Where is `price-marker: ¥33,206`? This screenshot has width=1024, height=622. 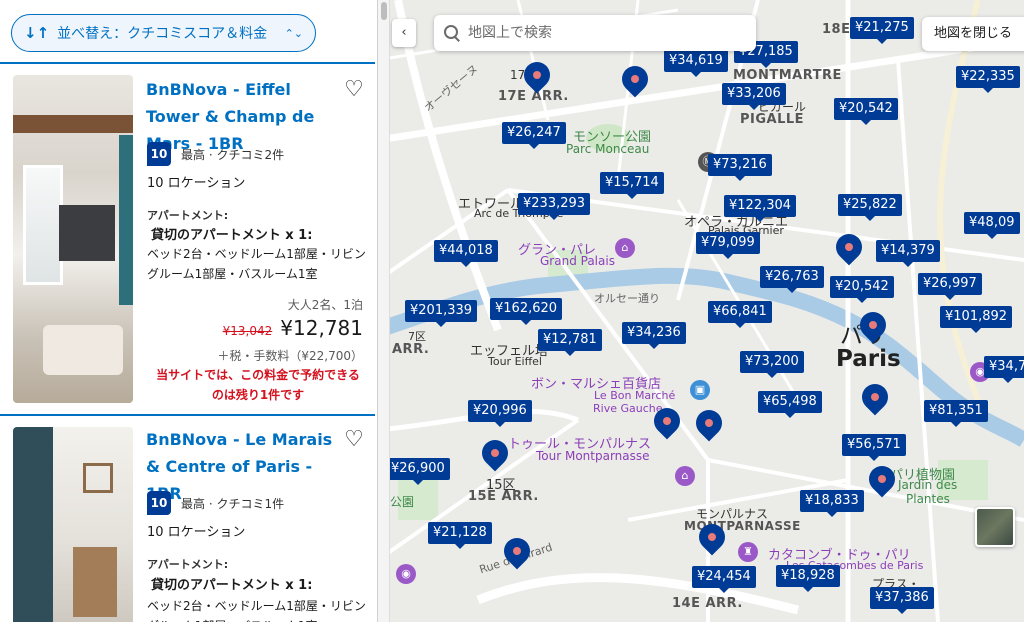
price-marker: ¥33,206 is located at coordinates (754, 96).